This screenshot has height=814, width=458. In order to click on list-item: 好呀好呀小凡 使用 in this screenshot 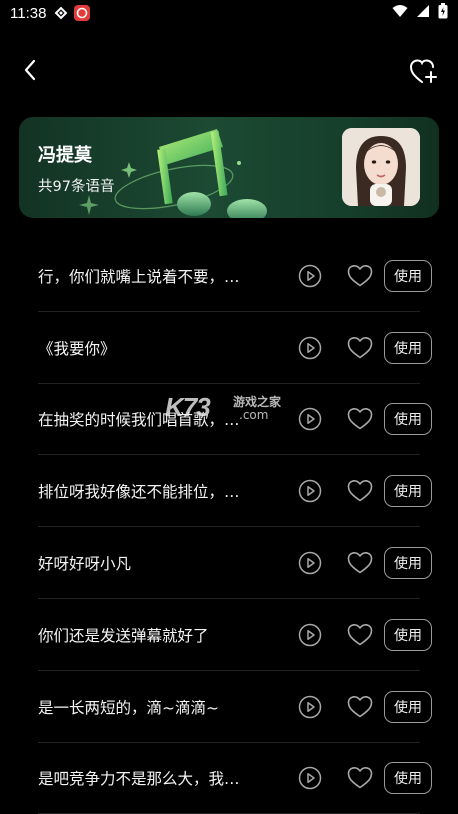, I will do `click(229, 563)`.